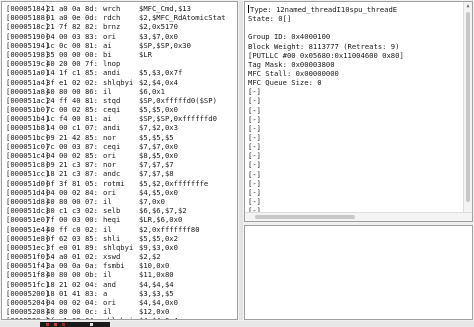  Describe the element at coordinates (28, 192) in the screenshot. I see `disasm-address: [000051d4]` at that location.